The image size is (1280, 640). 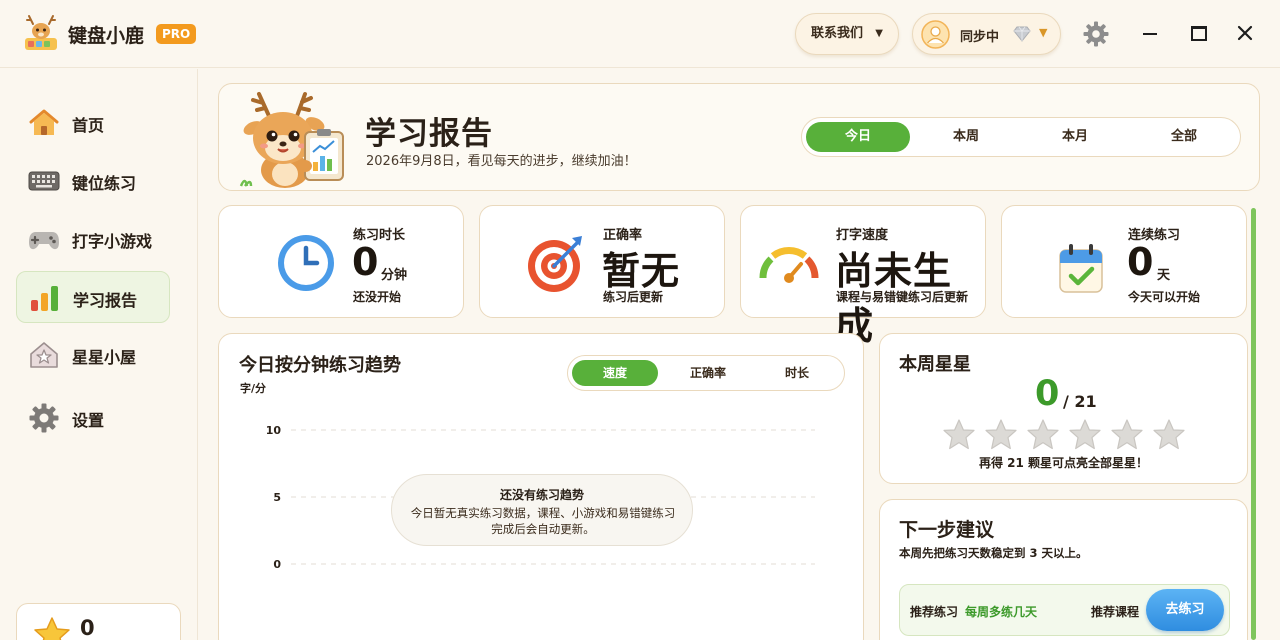 I want to click on stat-note: 今天可以开始, so click(x=1164, y=297).